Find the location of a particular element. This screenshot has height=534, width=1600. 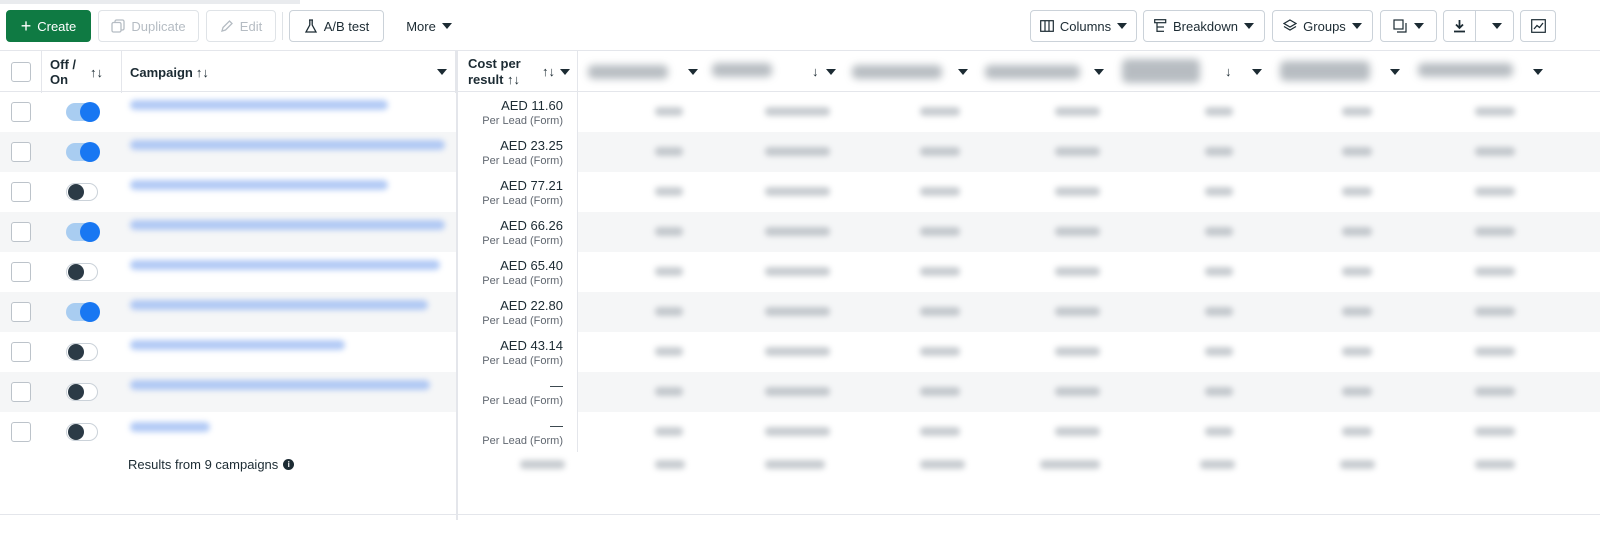

columns-icon is located at coordinates (1046, 26).